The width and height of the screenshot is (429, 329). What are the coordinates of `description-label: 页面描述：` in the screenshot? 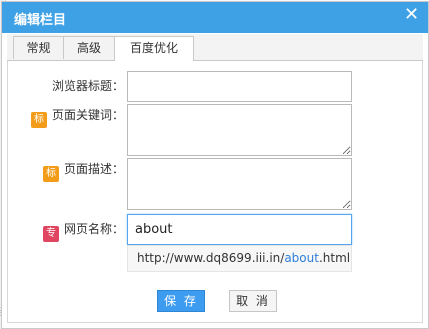 It's located at (93, 169).